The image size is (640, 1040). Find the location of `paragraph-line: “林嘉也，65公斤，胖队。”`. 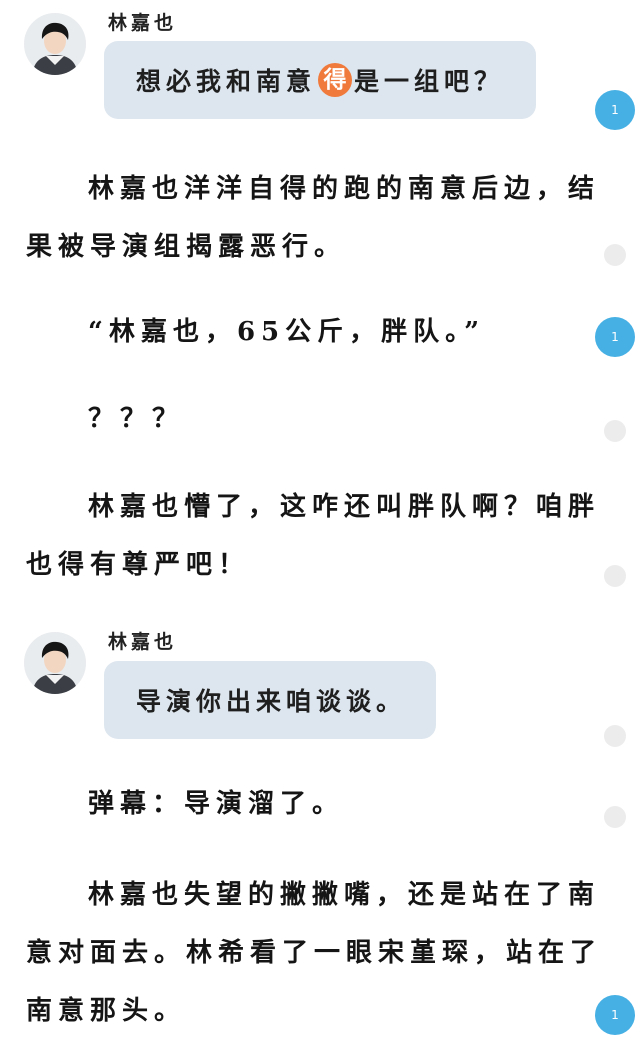

paragraph-line: “林嘉也，65公斤，胖队。” is located at coordinates (287, 332).